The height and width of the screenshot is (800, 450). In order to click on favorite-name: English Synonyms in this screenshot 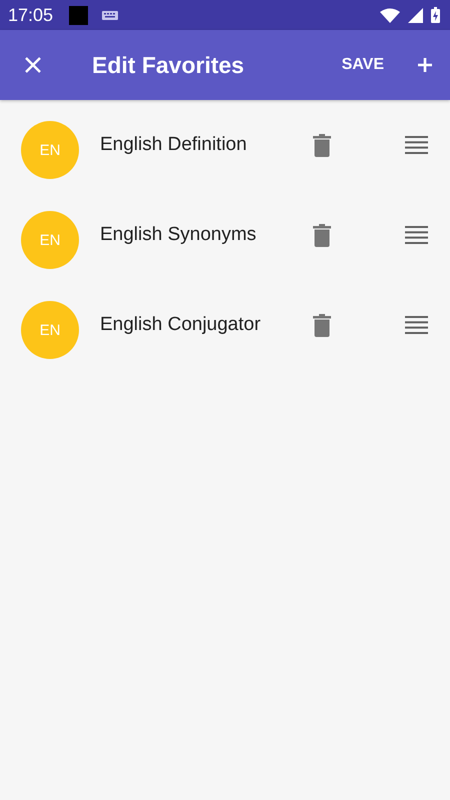, I will do `click(179, 235)`.